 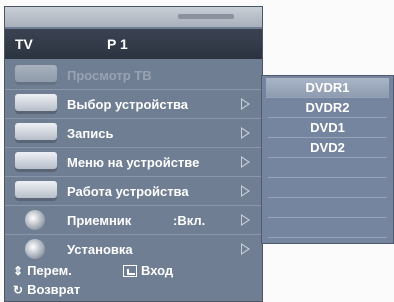 What do you see at coordinates (49, 270) in the screenshot?
I see `move-hint-label: Перем.` at bounding box center [49, 270].